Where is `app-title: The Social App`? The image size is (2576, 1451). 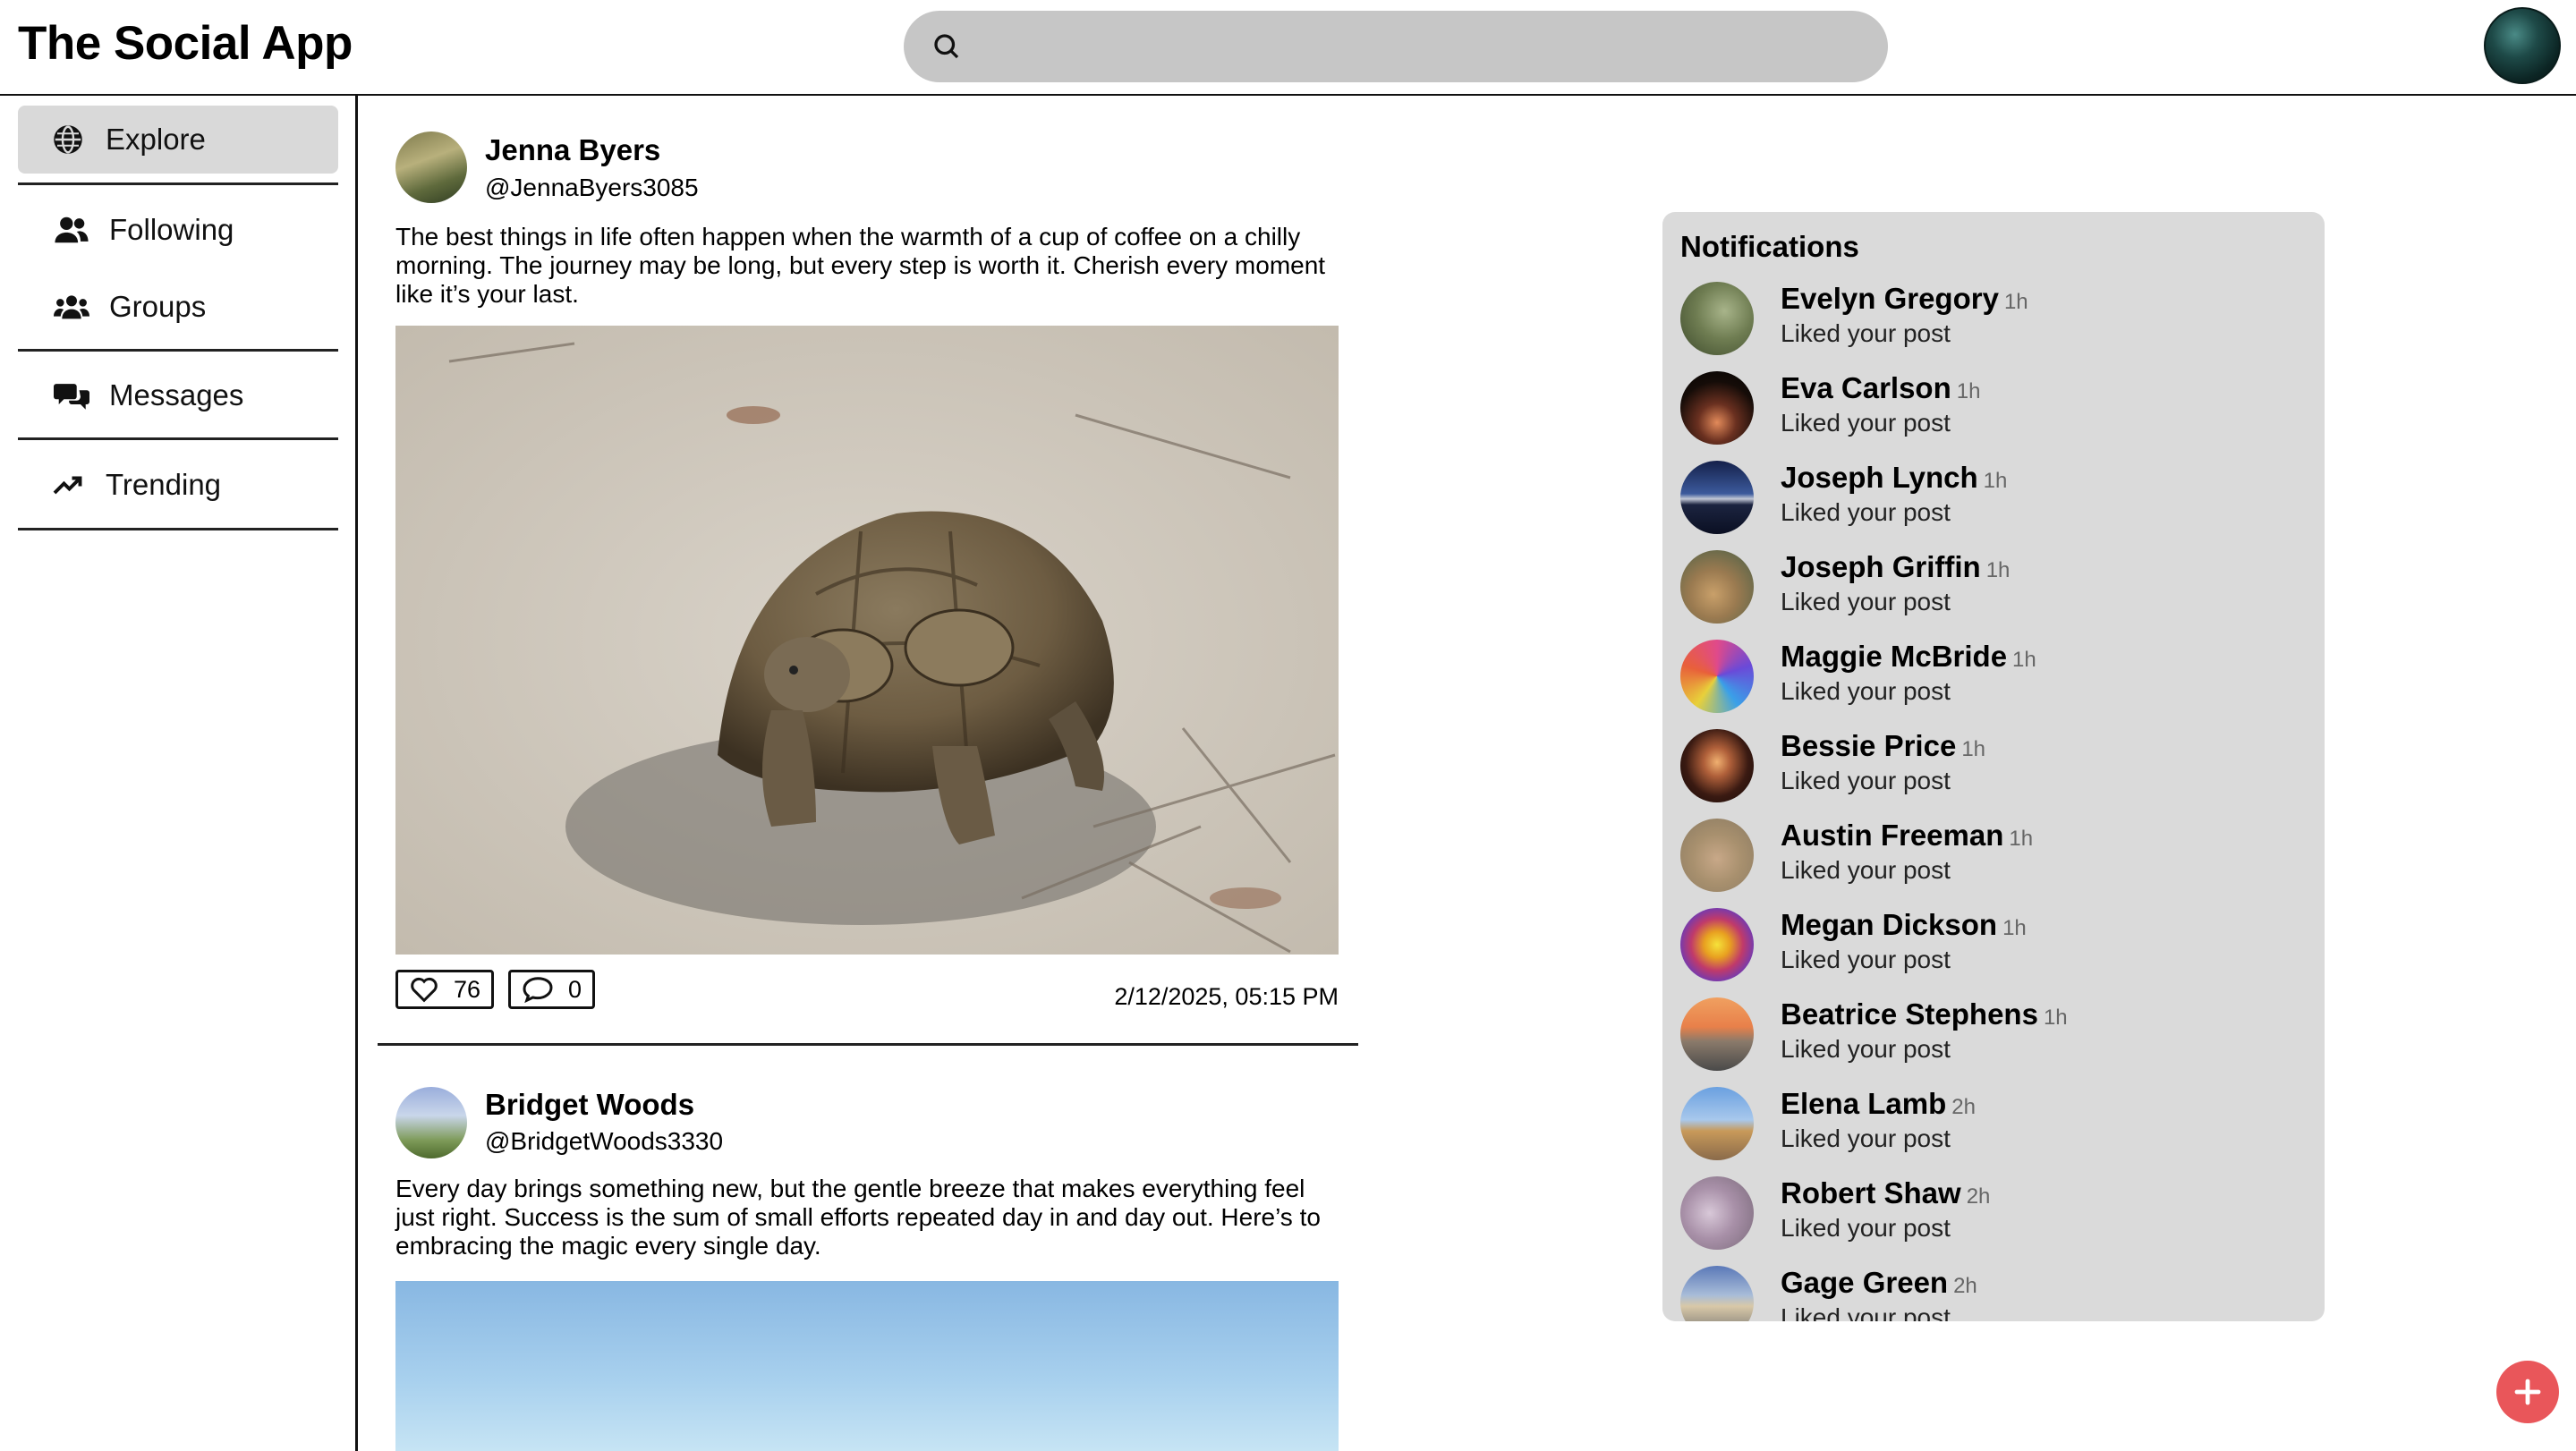 app-title: The Social App is located at coordinates (185, 43).